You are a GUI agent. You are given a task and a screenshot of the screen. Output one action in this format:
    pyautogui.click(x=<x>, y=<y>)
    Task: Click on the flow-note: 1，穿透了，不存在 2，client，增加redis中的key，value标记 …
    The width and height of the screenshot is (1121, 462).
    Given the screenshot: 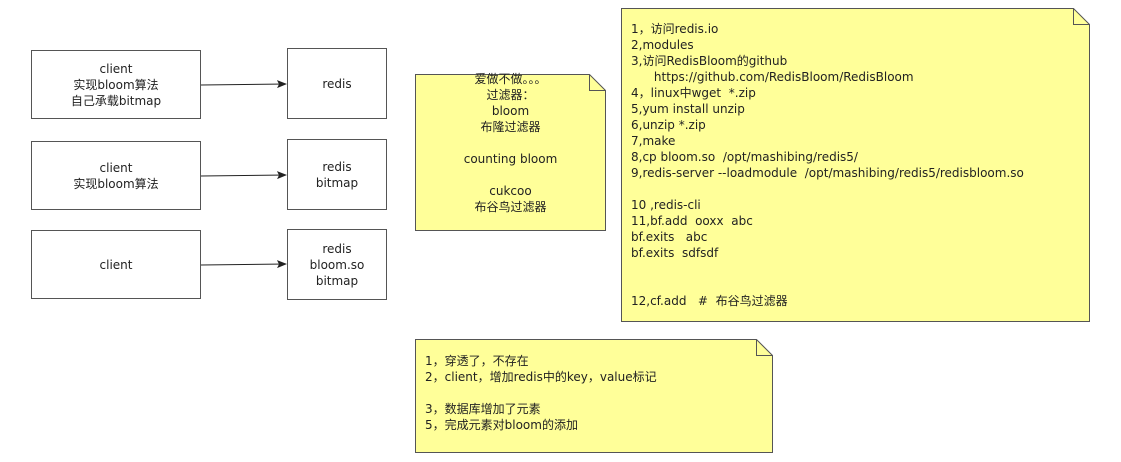 What is the action you would take?
    pyautogui.click(x=594, y=396)
    